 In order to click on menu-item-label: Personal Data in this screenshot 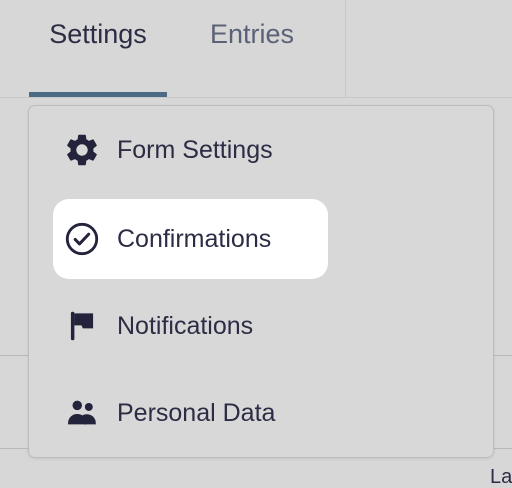, I will do `click(196, 413)`.